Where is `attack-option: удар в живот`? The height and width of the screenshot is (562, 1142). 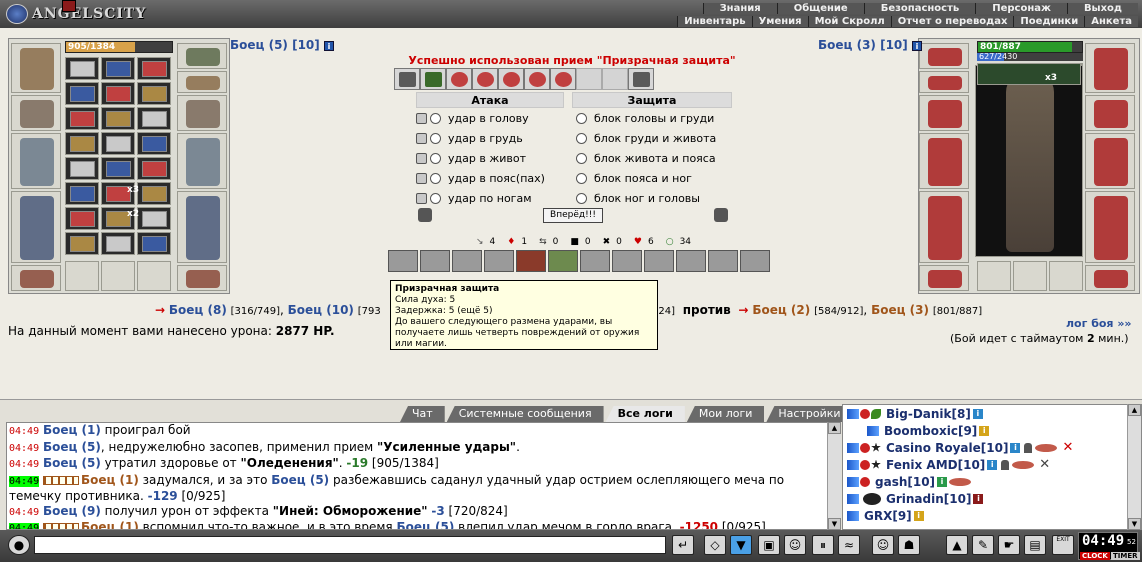 attack-option: удар в живот is located at coordinates (490, 158).